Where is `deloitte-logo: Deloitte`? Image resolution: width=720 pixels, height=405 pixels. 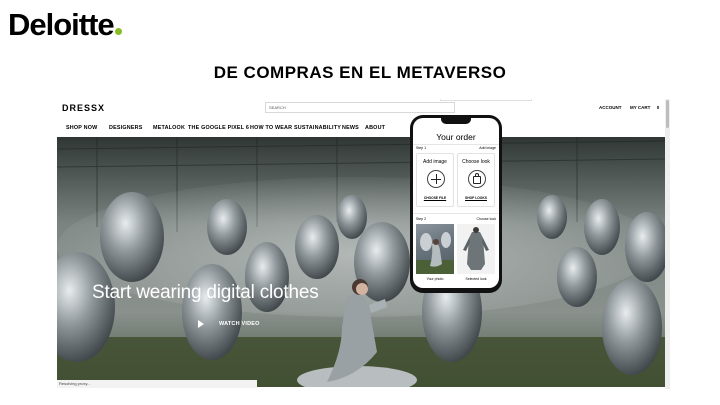
deloitte-logo: Deloitte is located at coordinates (65, 25).